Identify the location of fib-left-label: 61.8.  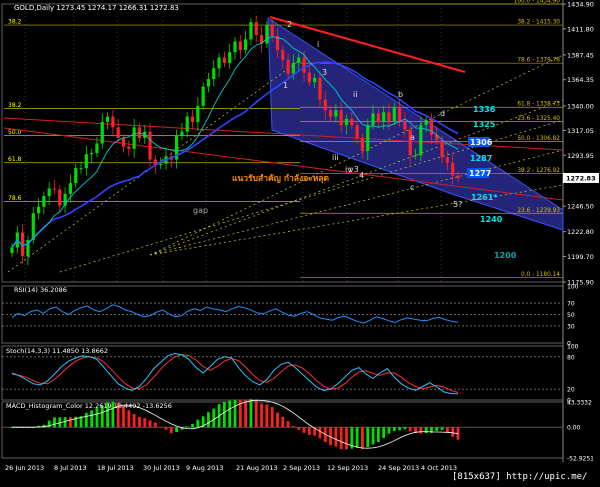
(15, 159).